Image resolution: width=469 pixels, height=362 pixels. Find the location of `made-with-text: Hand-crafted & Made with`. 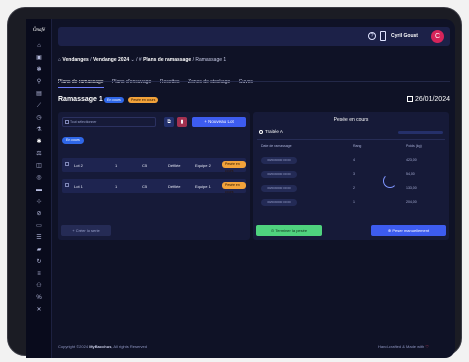

made-with-text: Hand-crafted & Made with is located at coordinates (401, 346).